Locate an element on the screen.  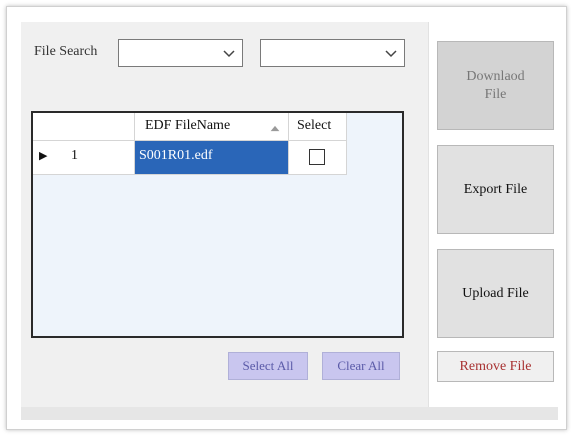
download-file-button: Downlaod File is located at coordinates (495, 85).